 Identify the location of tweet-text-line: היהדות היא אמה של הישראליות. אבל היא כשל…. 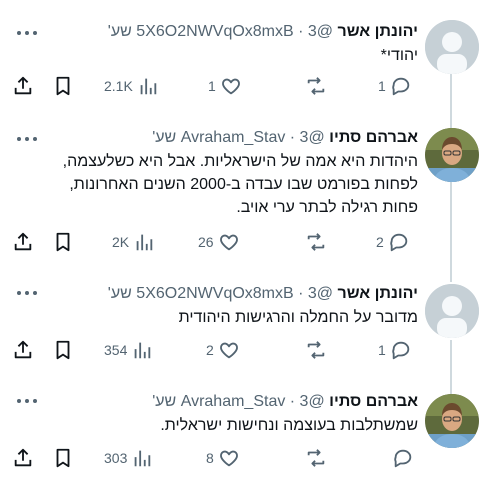
(240, 161).